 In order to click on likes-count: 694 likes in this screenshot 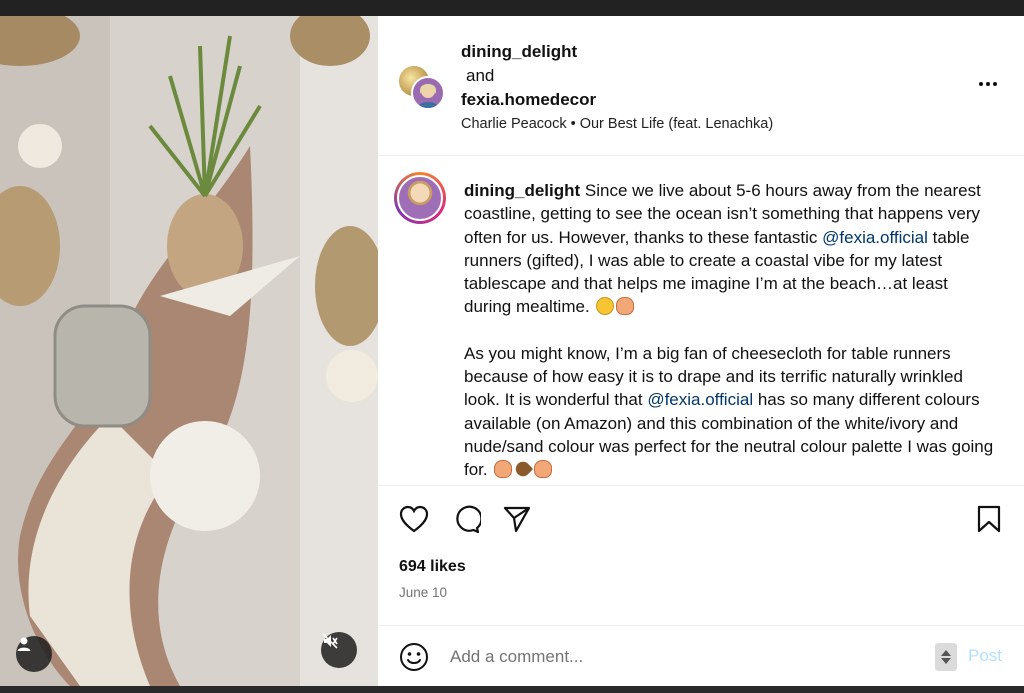, I will do `click(432, 567)`.